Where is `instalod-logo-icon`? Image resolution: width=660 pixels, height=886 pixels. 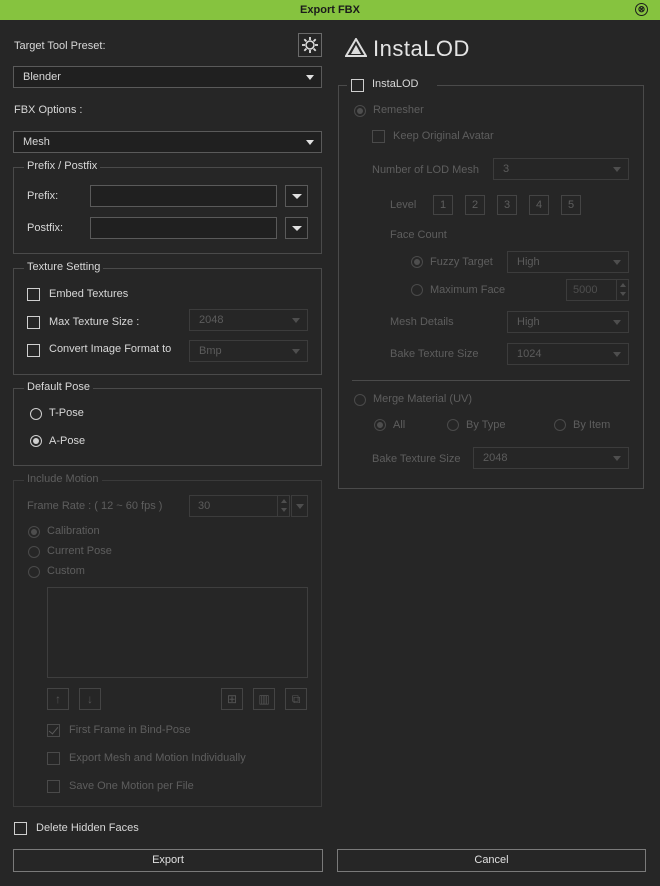 instalod-logo-icon is located at coordinates (356, 47).